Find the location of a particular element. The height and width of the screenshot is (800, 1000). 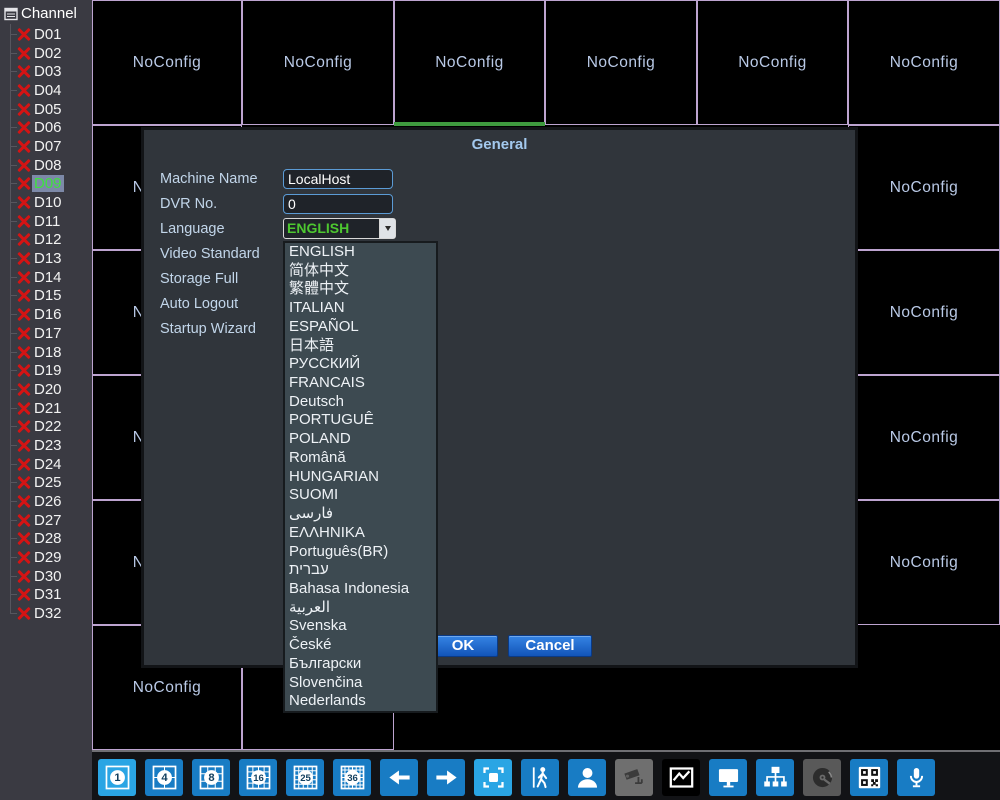

channel-item-D08: D08 is located at coordinates (46, 165).